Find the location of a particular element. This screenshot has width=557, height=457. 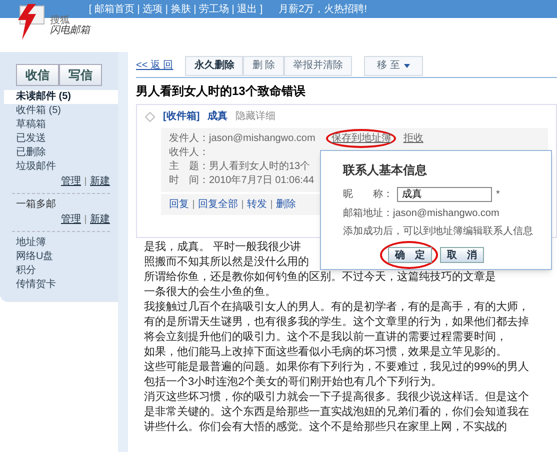

highlight-circle is located at coordinates (361, 138).